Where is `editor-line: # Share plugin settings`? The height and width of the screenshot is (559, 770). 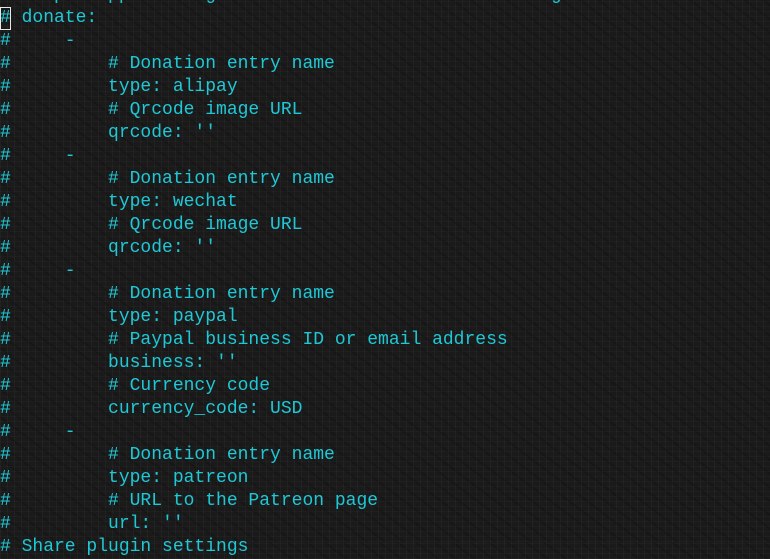
editor-line: # Share plugin settings is located at coordinates (362, 547).